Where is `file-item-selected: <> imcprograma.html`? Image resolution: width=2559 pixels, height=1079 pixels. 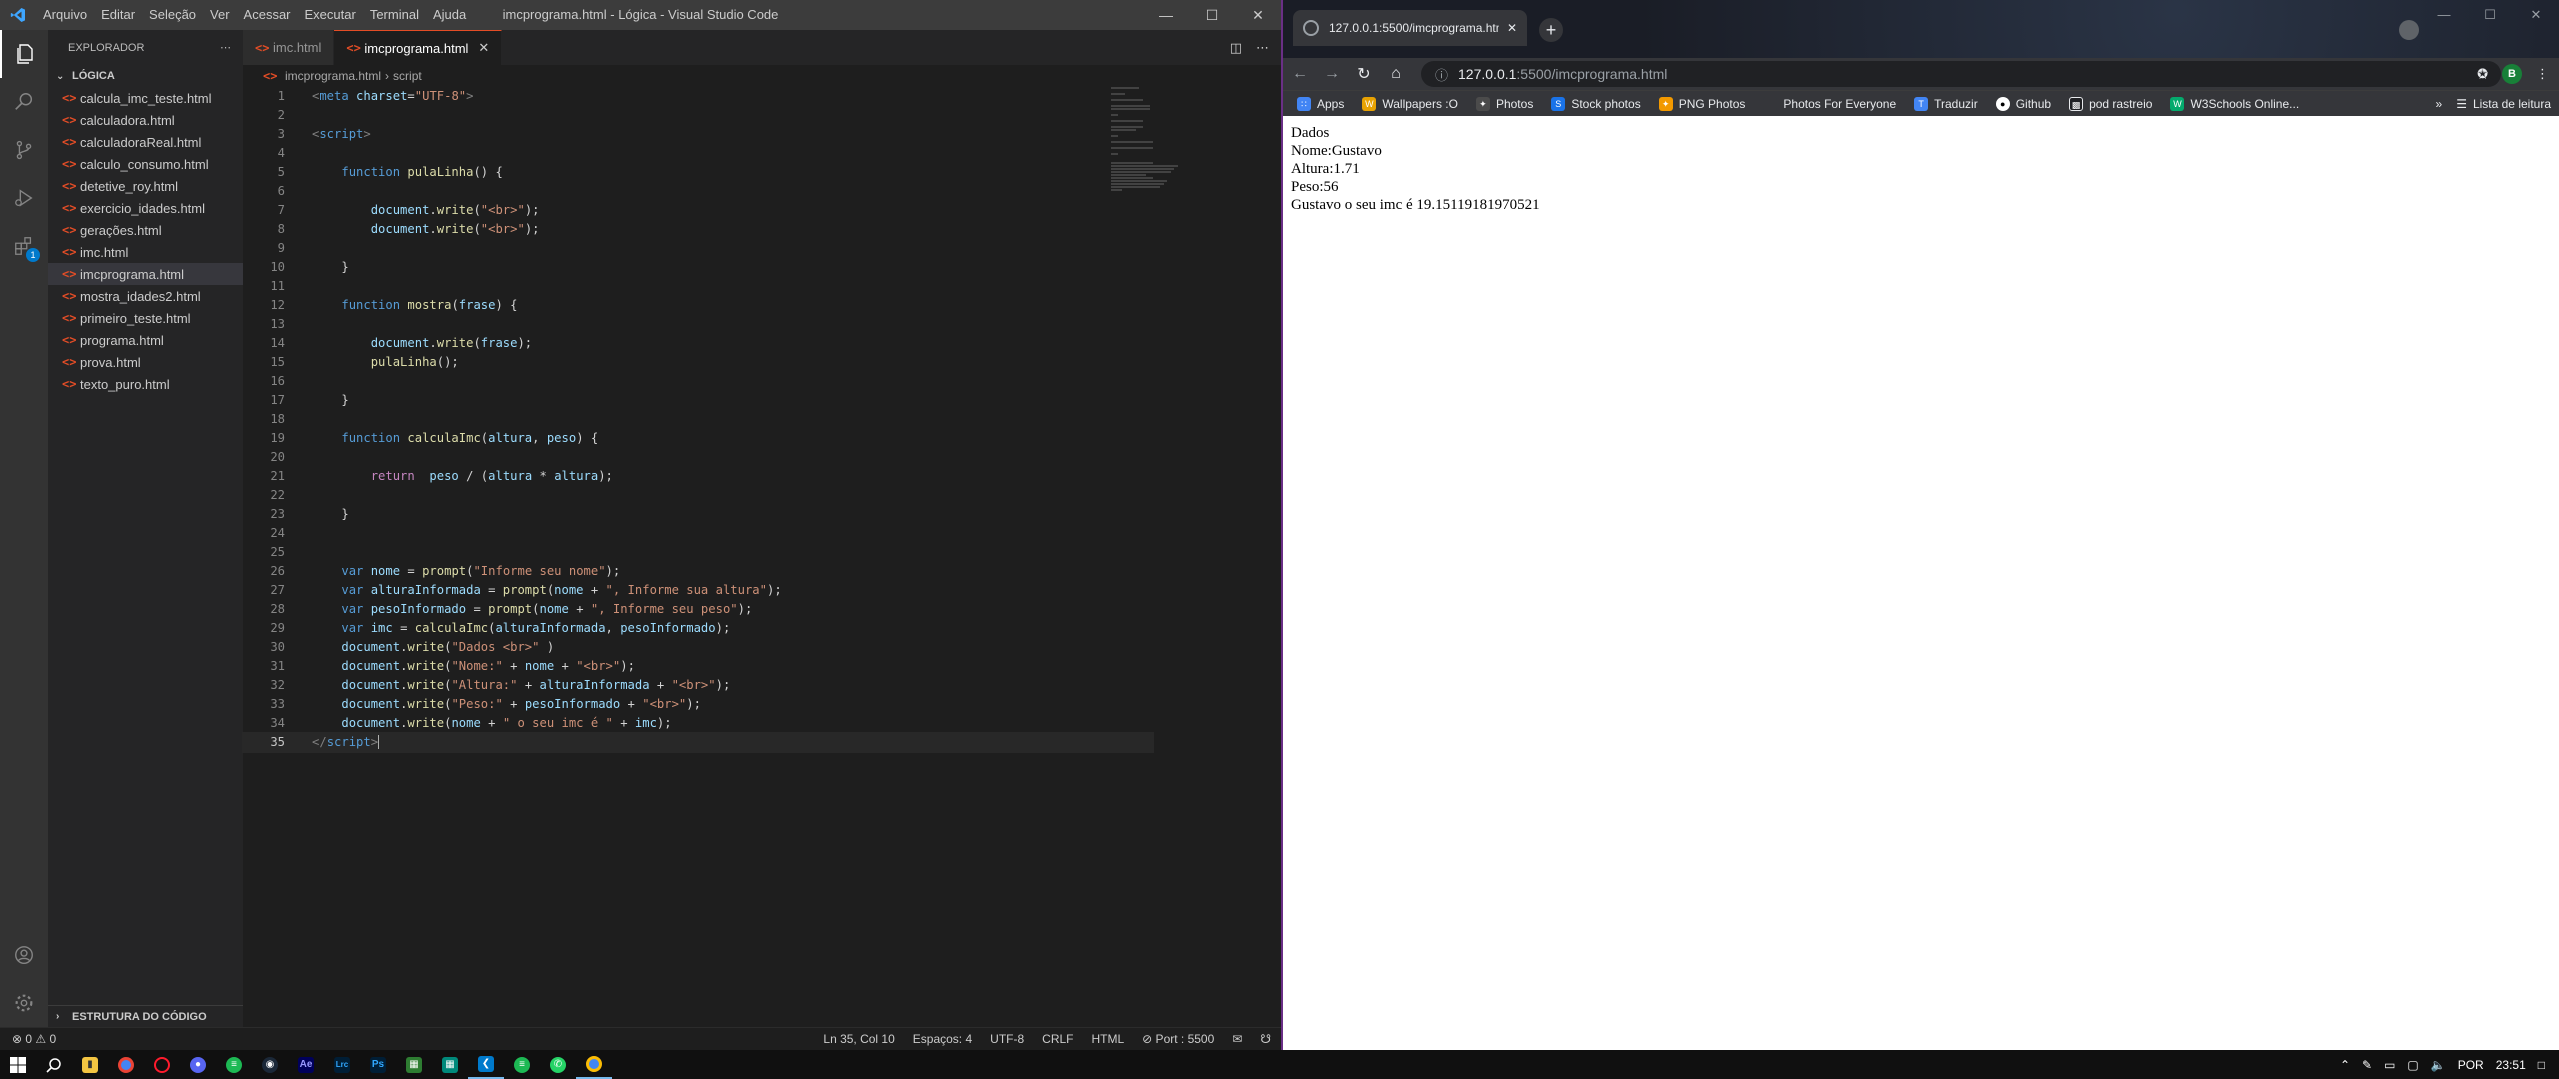 file-item-selected: <> imcprograma.html is located at coordinates (145, 274).